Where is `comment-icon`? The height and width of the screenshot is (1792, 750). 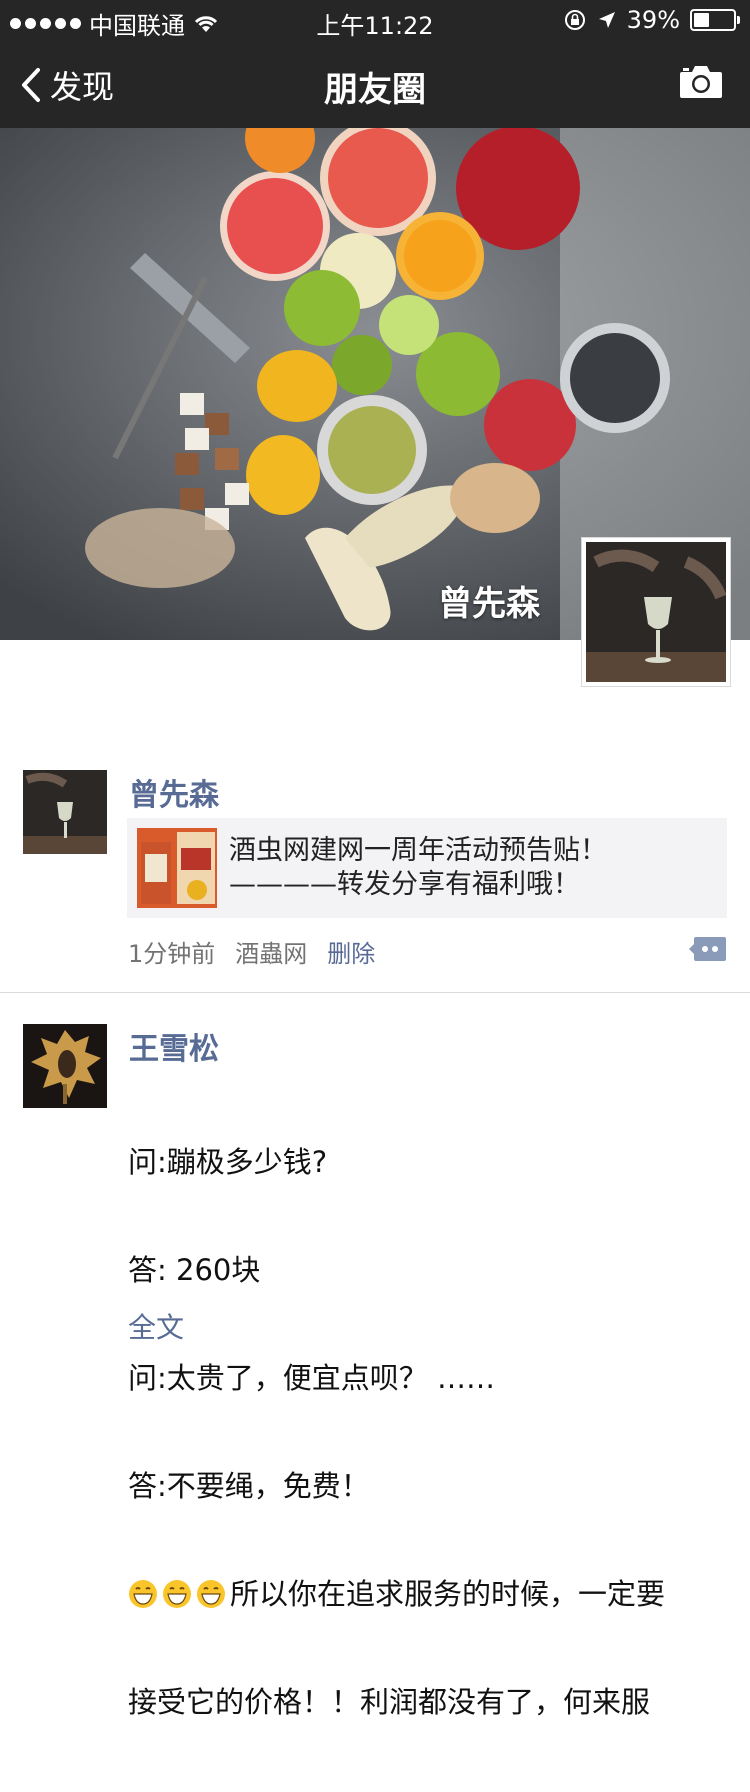
comment-icon is located at coordinates (707, 949).